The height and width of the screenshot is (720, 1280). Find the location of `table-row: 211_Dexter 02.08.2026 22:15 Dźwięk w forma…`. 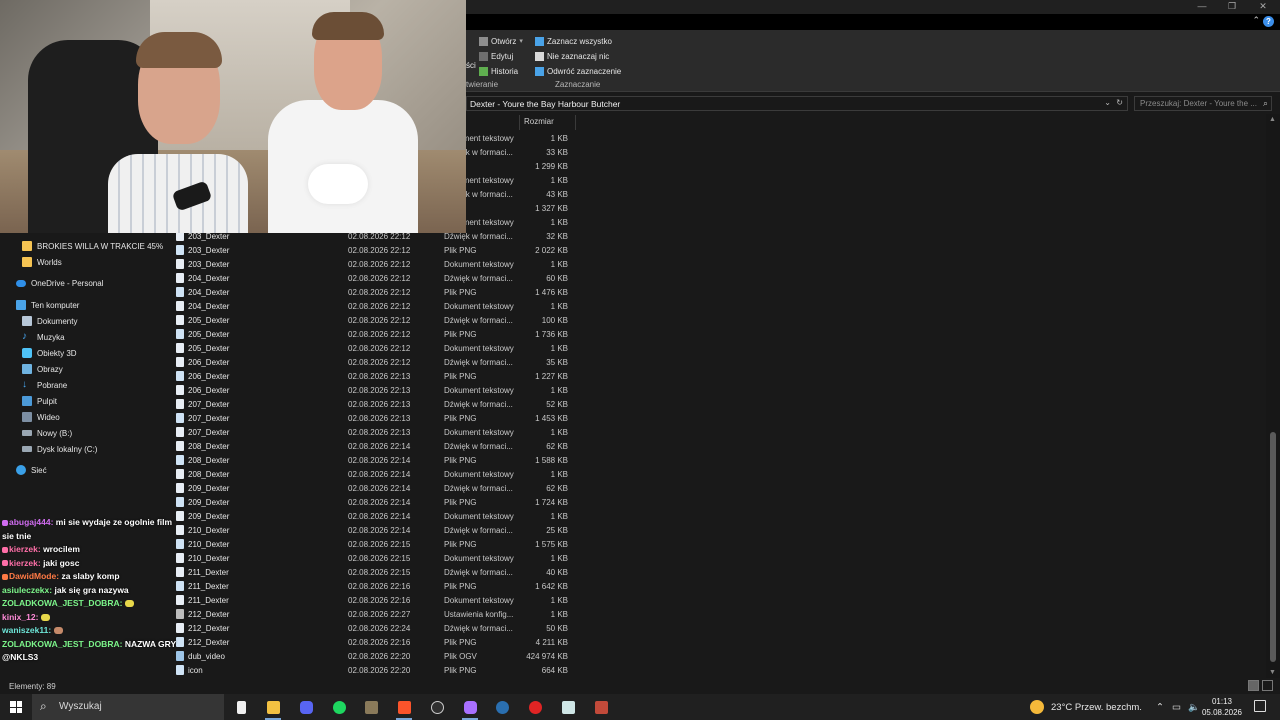

table-row: 211_Dexter 02.08.2026 22:15 Dźwięk w forma… is located at coordinates (374, 572).